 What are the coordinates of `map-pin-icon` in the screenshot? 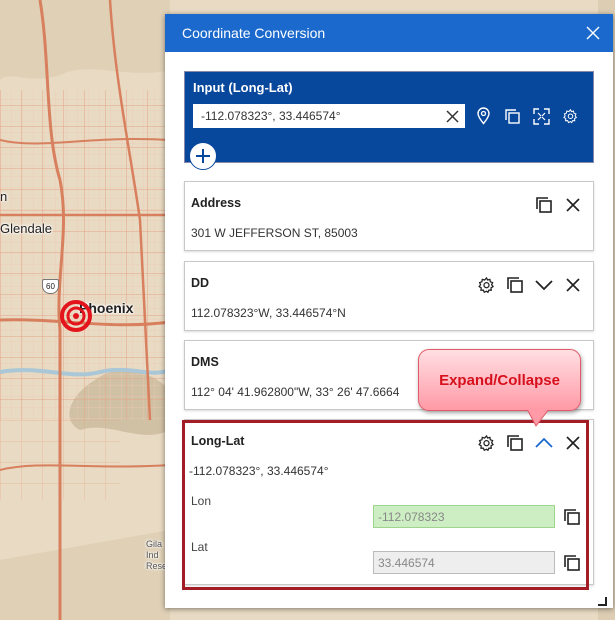 It's located at (483, 116).